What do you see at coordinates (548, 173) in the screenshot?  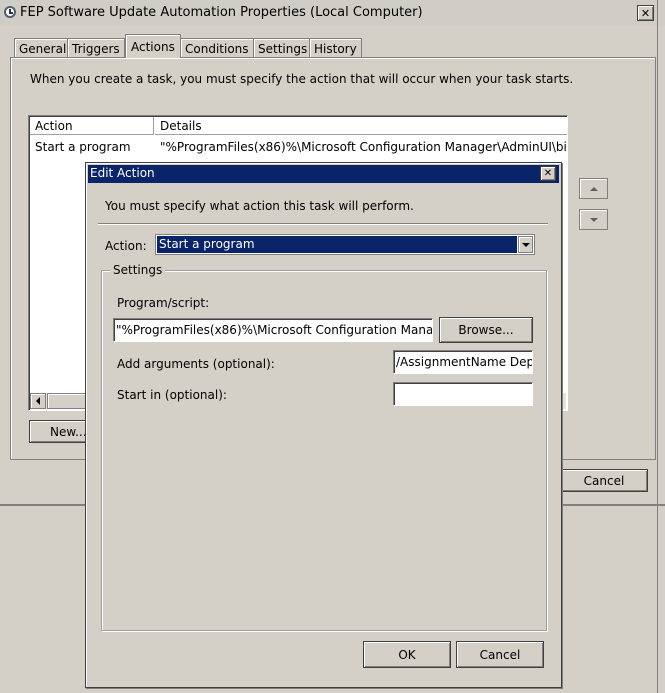 I see `edit-action-close-button: ✕` at bounding box center [548, 173].